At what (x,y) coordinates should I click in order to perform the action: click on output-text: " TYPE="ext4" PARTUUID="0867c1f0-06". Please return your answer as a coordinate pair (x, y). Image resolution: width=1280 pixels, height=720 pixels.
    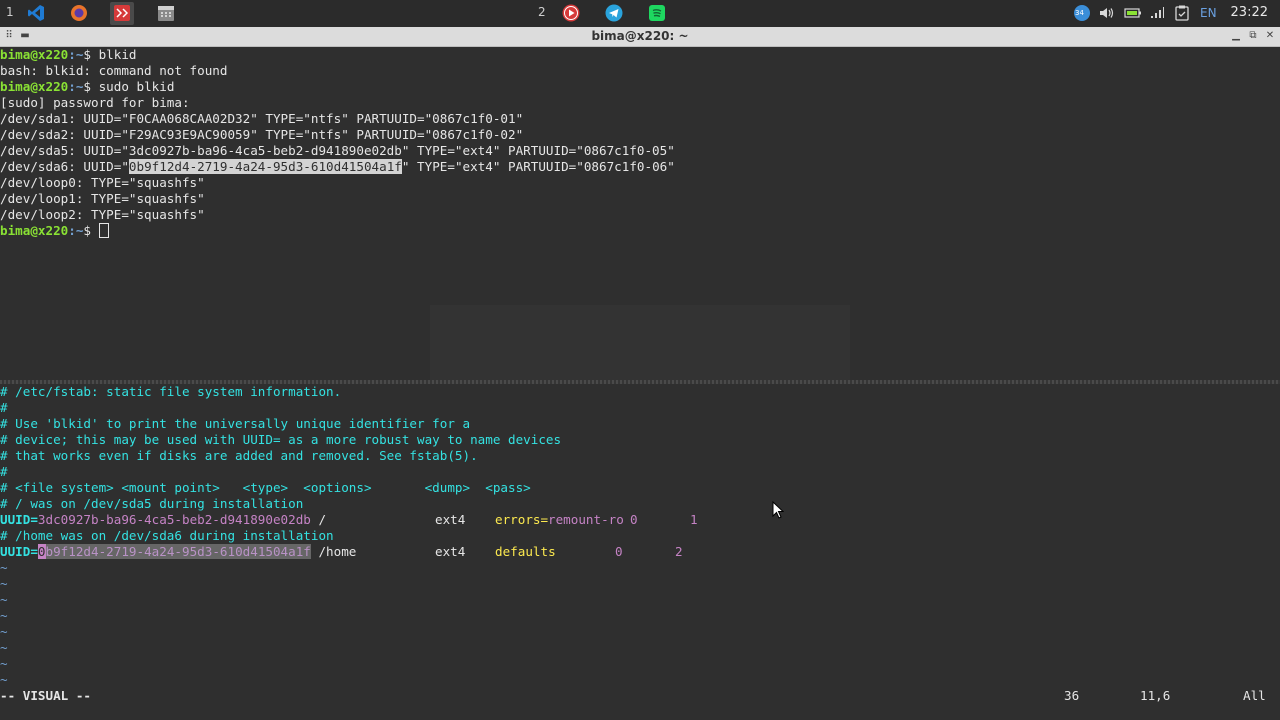
    Looking at the image, I should click on (538, 166).